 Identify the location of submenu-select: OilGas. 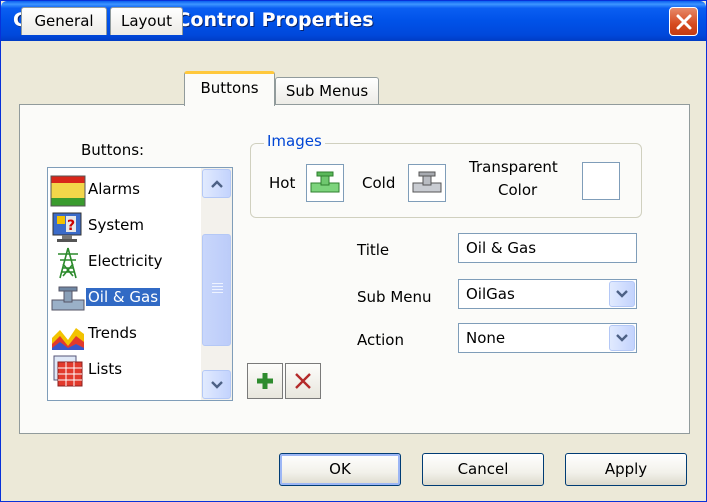
(547, 294).